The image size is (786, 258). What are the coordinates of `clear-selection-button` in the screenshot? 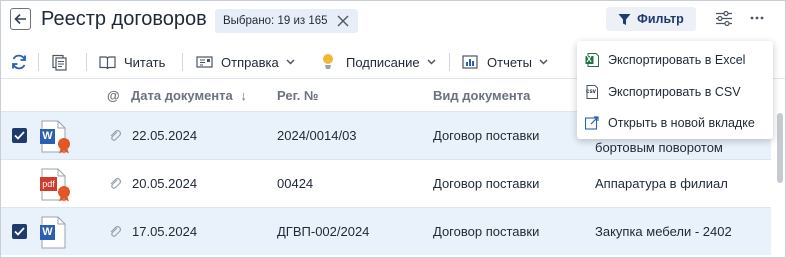 It's located at (343, 21).